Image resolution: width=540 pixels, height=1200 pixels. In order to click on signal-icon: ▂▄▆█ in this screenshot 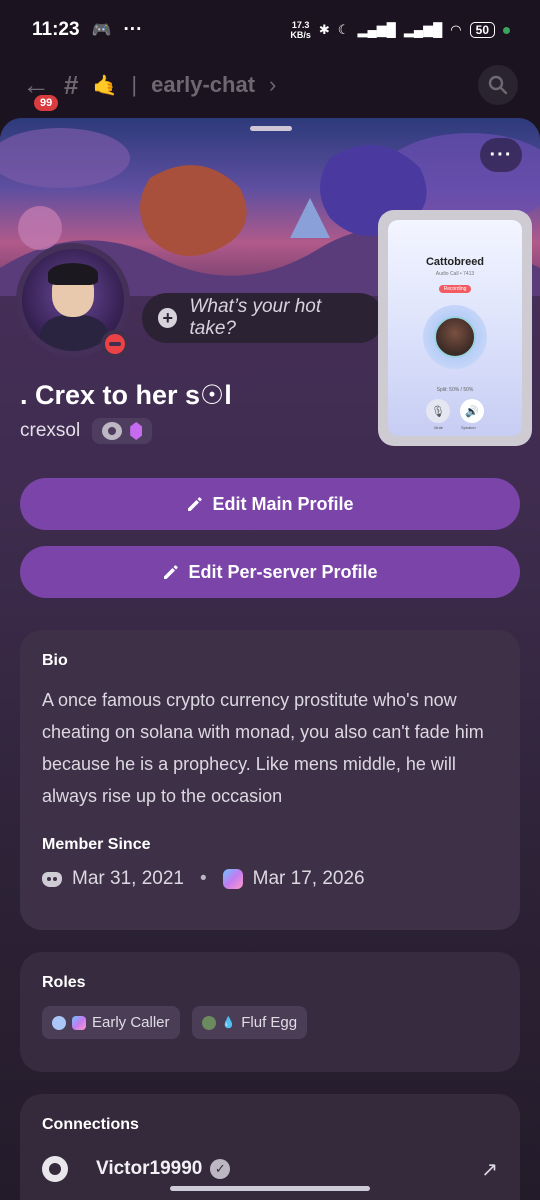, I will do `click(376, 29)`.